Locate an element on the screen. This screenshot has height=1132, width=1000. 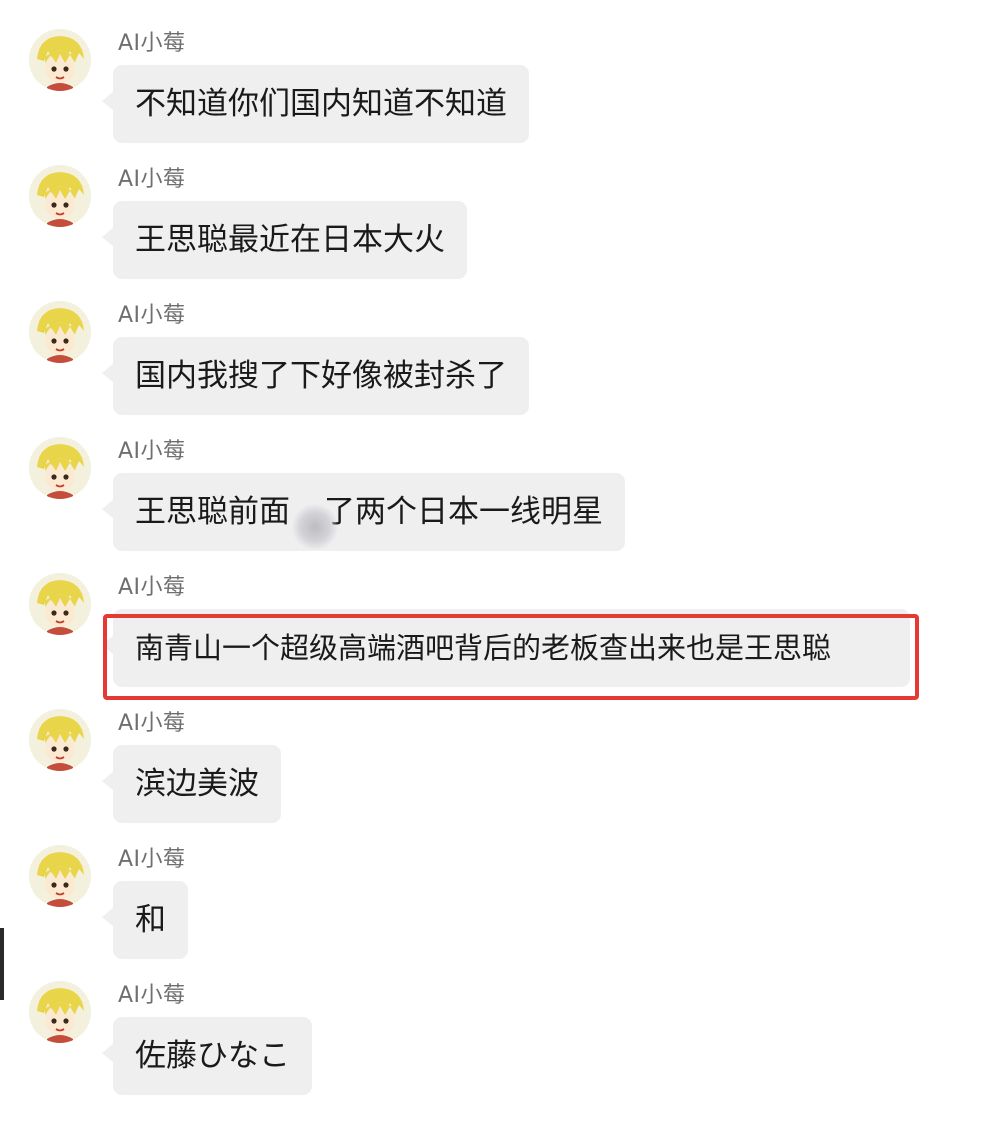
message-text: 国内我搜了下好像被封杀了 is located at coordinates (321, 376).